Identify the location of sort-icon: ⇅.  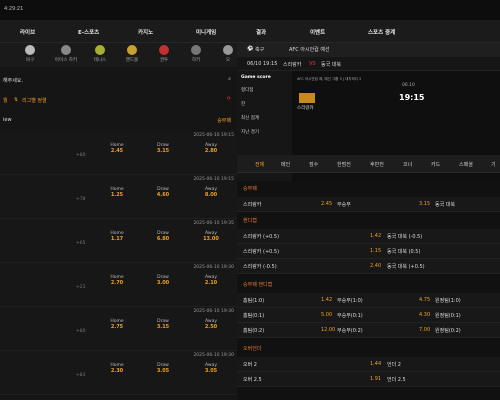
(16, 100).